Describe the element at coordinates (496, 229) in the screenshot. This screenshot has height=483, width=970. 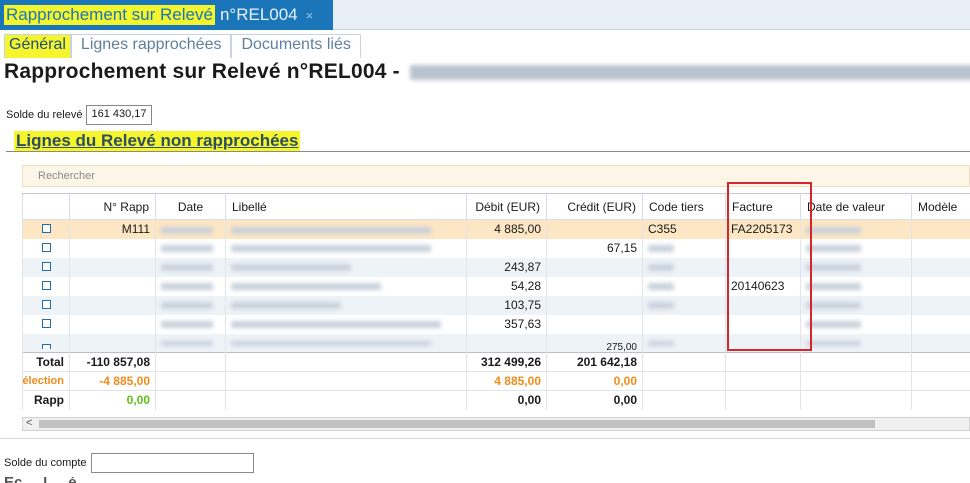
I see `table-row: M111 4 885,00 C355 FA2205173` at that location.